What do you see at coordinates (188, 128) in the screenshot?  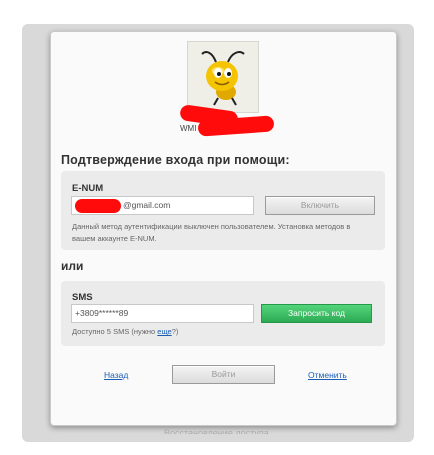 I see `wmid-label: WMI` at bounding box center [188, 128].